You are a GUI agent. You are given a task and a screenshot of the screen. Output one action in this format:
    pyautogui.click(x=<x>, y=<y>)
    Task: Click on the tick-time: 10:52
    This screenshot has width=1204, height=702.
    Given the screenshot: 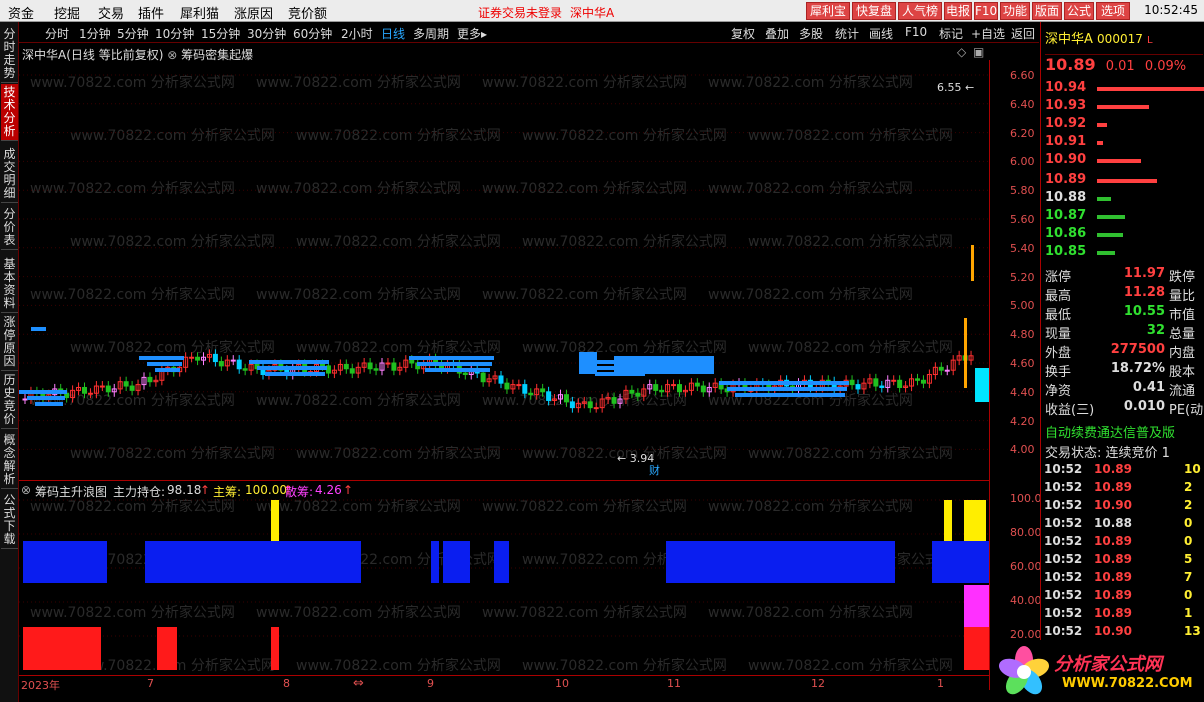 What is the action you would take?
    pyautogui.click(x=1063, y=469)
    